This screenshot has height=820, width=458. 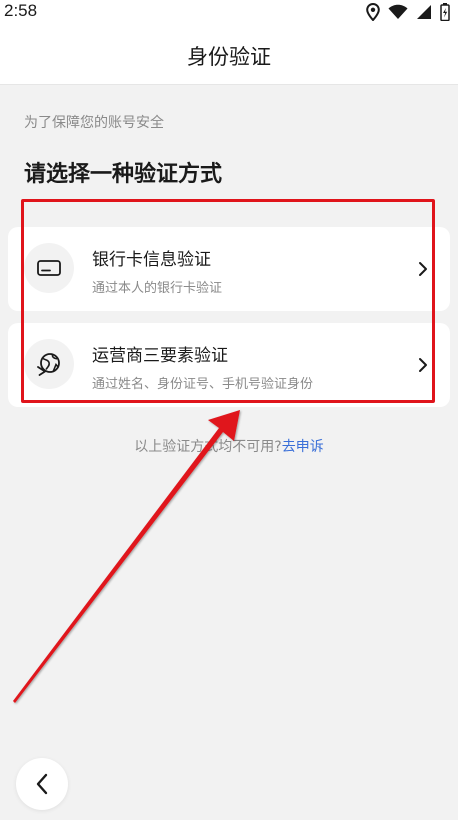 I want to click on back-button, so click(x=42, y=784).